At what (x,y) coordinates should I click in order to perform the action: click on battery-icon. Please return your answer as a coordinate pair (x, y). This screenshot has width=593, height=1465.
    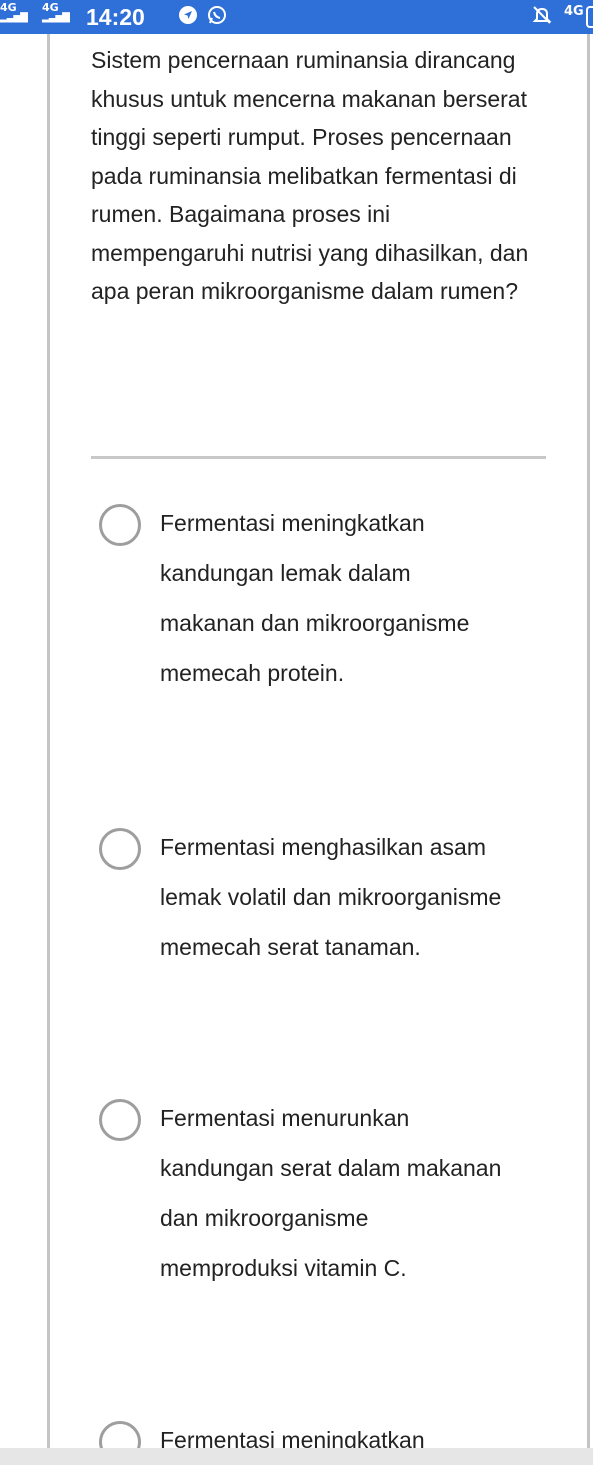
    Looking at the image, I should click on (589, 17).